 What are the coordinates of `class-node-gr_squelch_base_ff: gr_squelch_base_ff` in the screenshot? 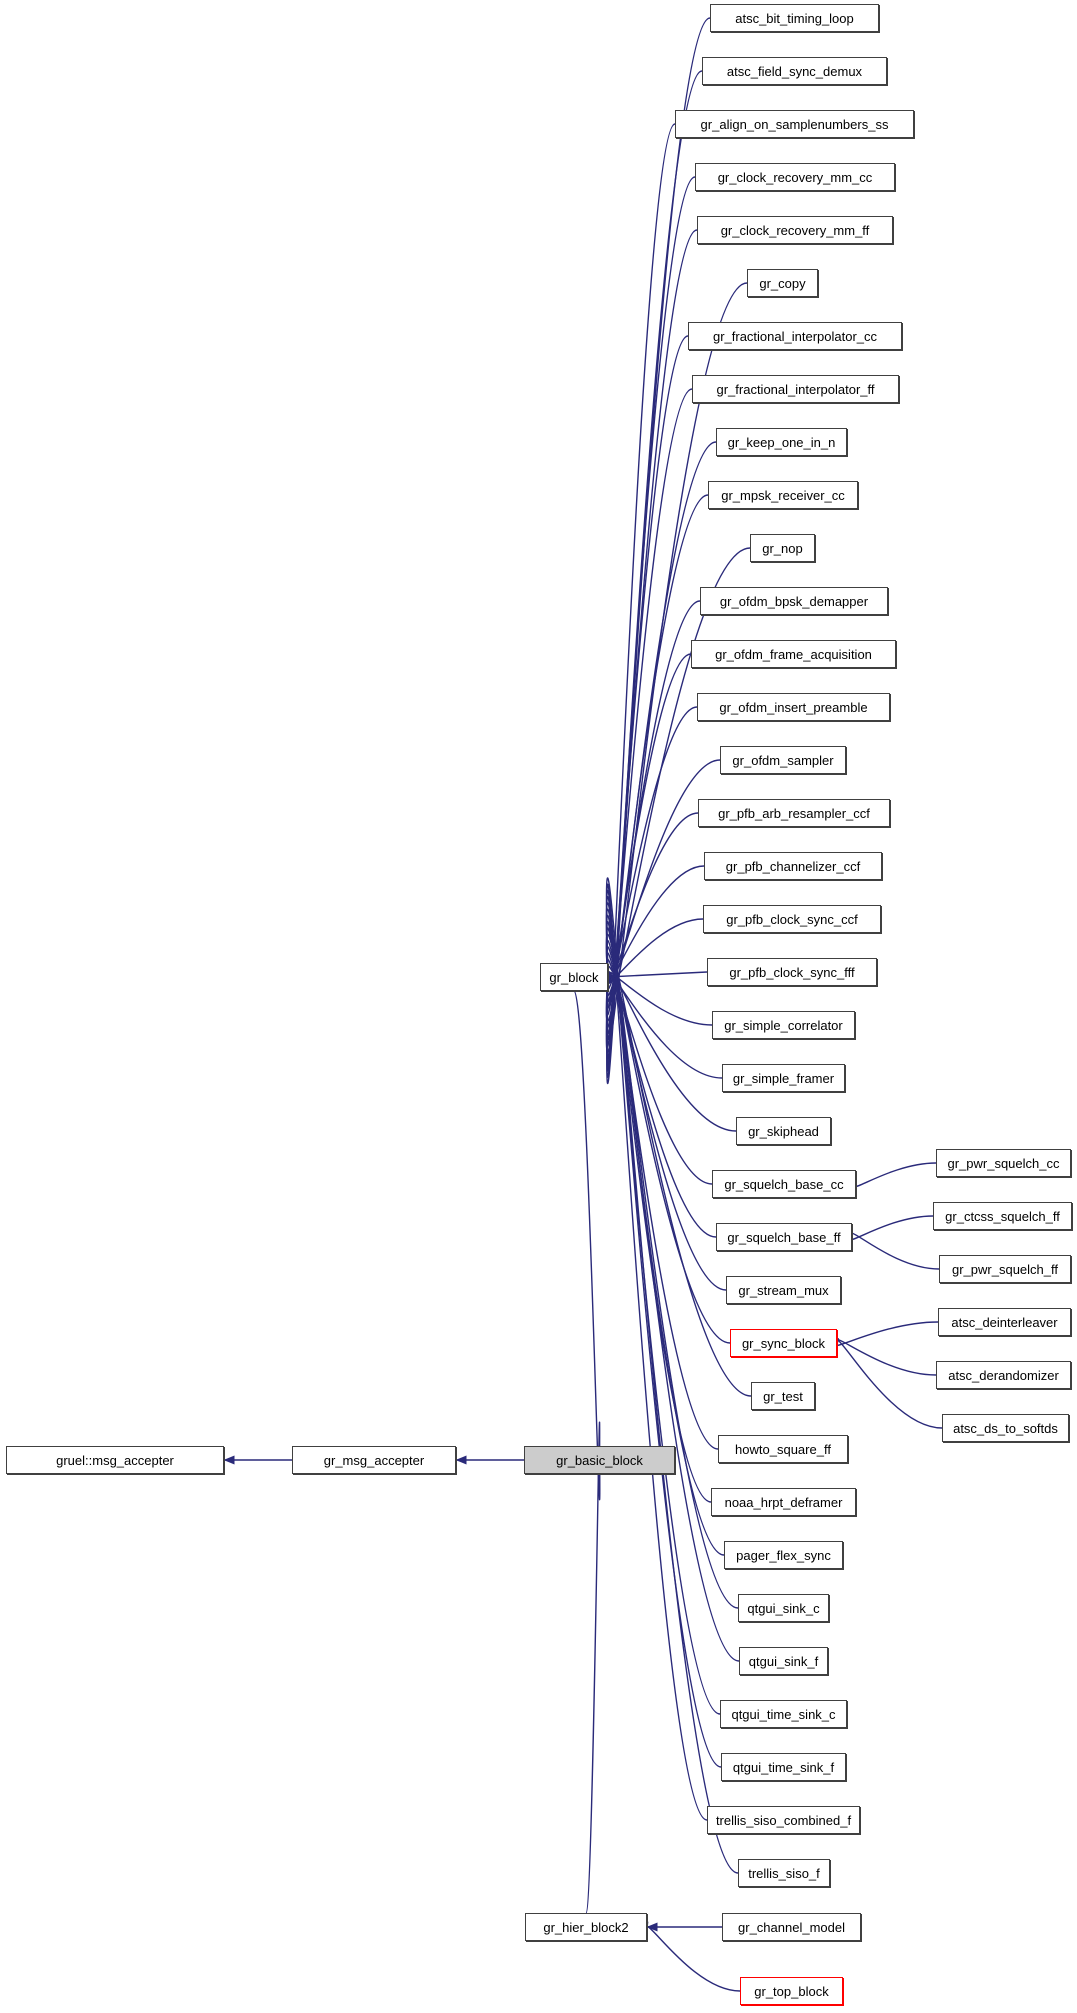 It's located at (784, 1237).